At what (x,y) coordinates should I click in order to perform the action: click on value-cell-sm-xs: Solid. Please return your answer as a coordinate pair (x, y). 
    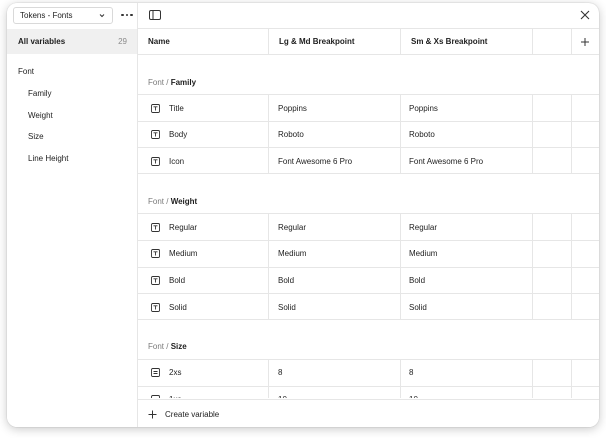
    Looking at the image, I should click on (468, 307).